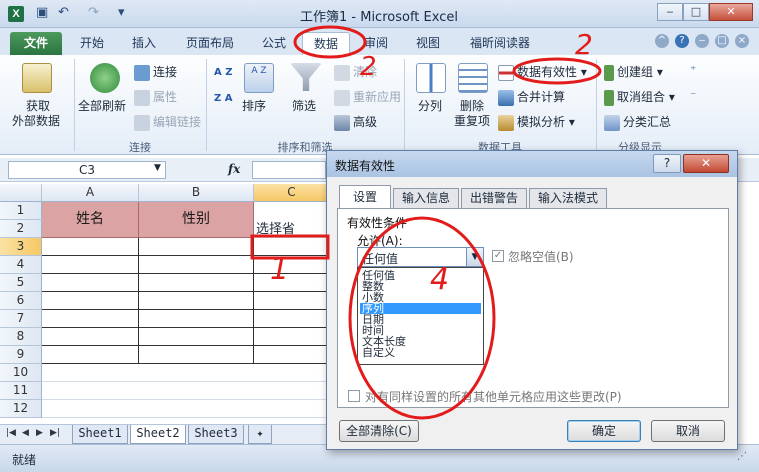  I want to click on cell-a1-name-header: 姓名, so click(90, 220).